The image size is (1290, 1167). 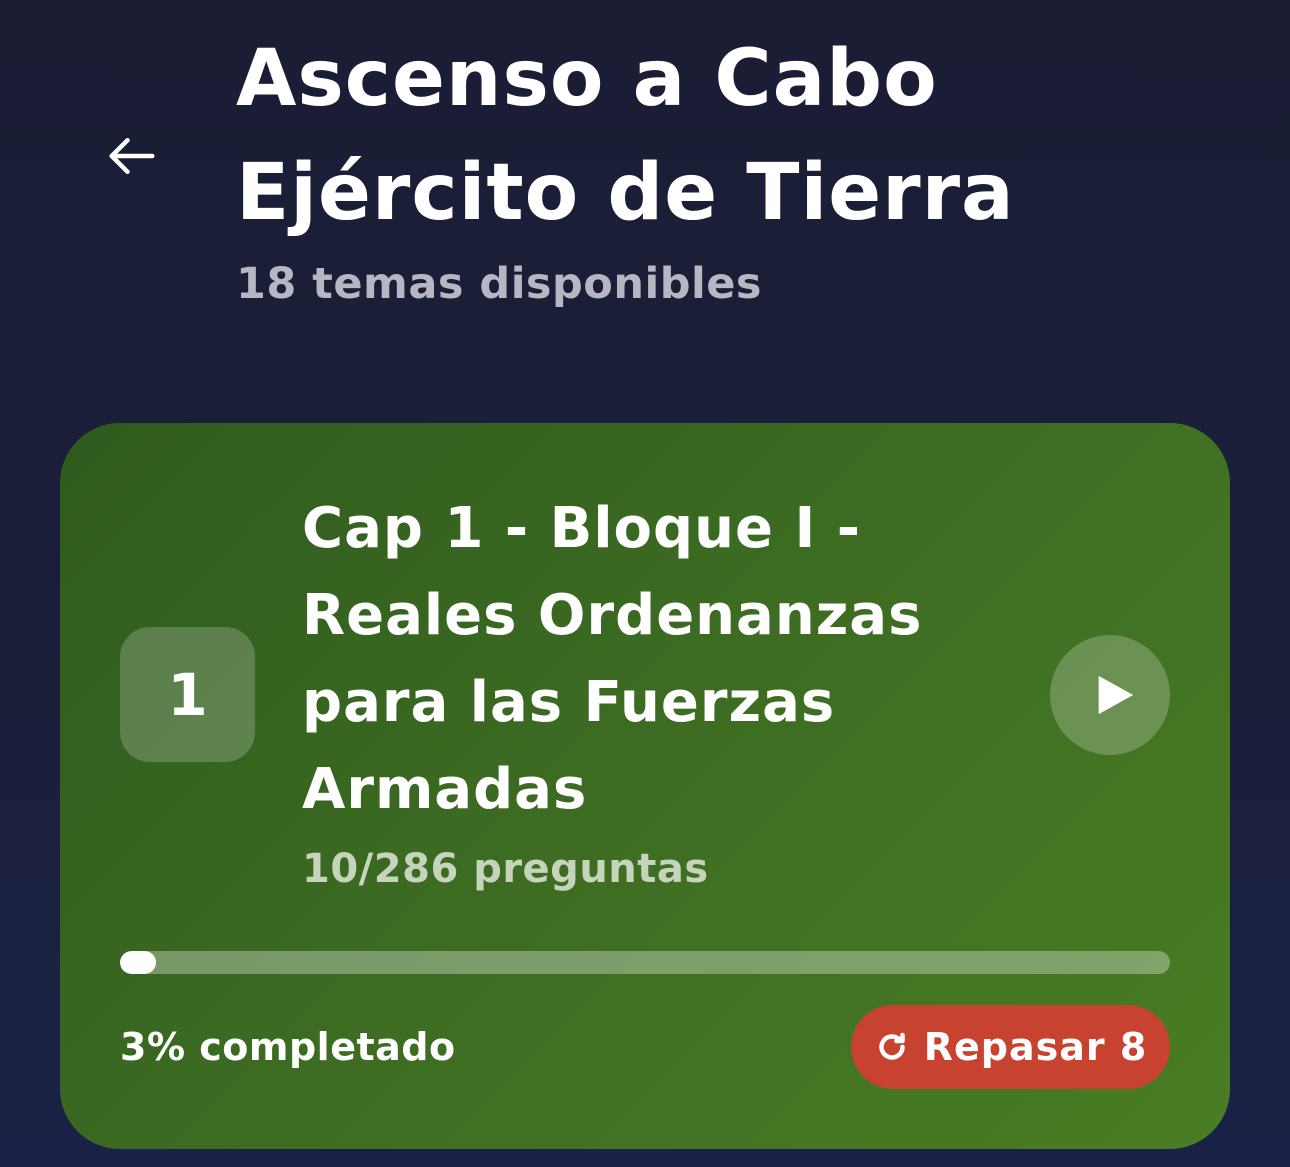 I want to click on progress-fill, so click(x=138, y=962).